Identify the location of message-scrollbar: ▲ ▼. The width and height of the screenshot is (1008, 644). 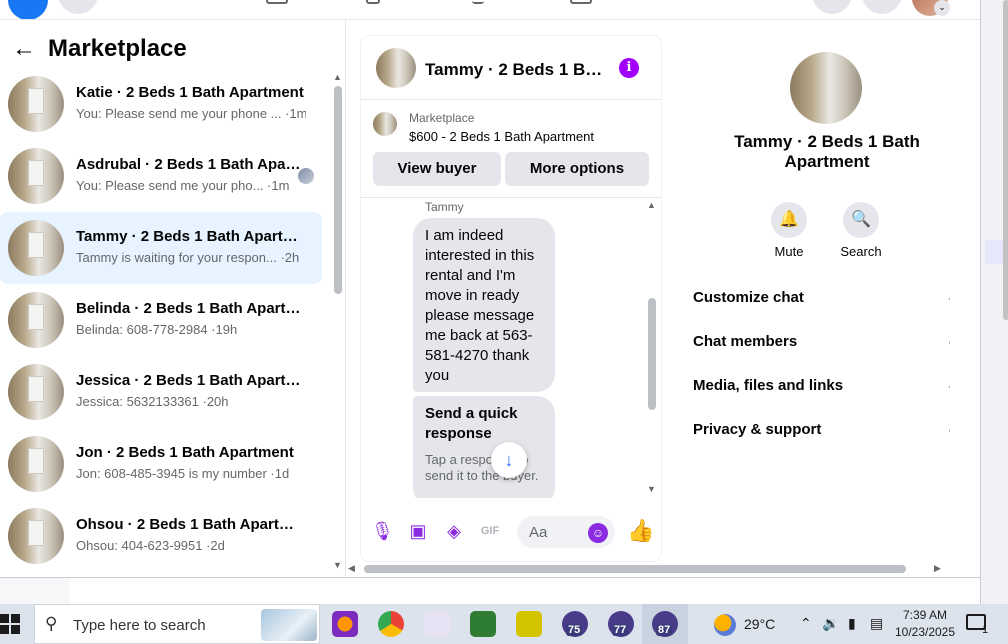
(652, 348).